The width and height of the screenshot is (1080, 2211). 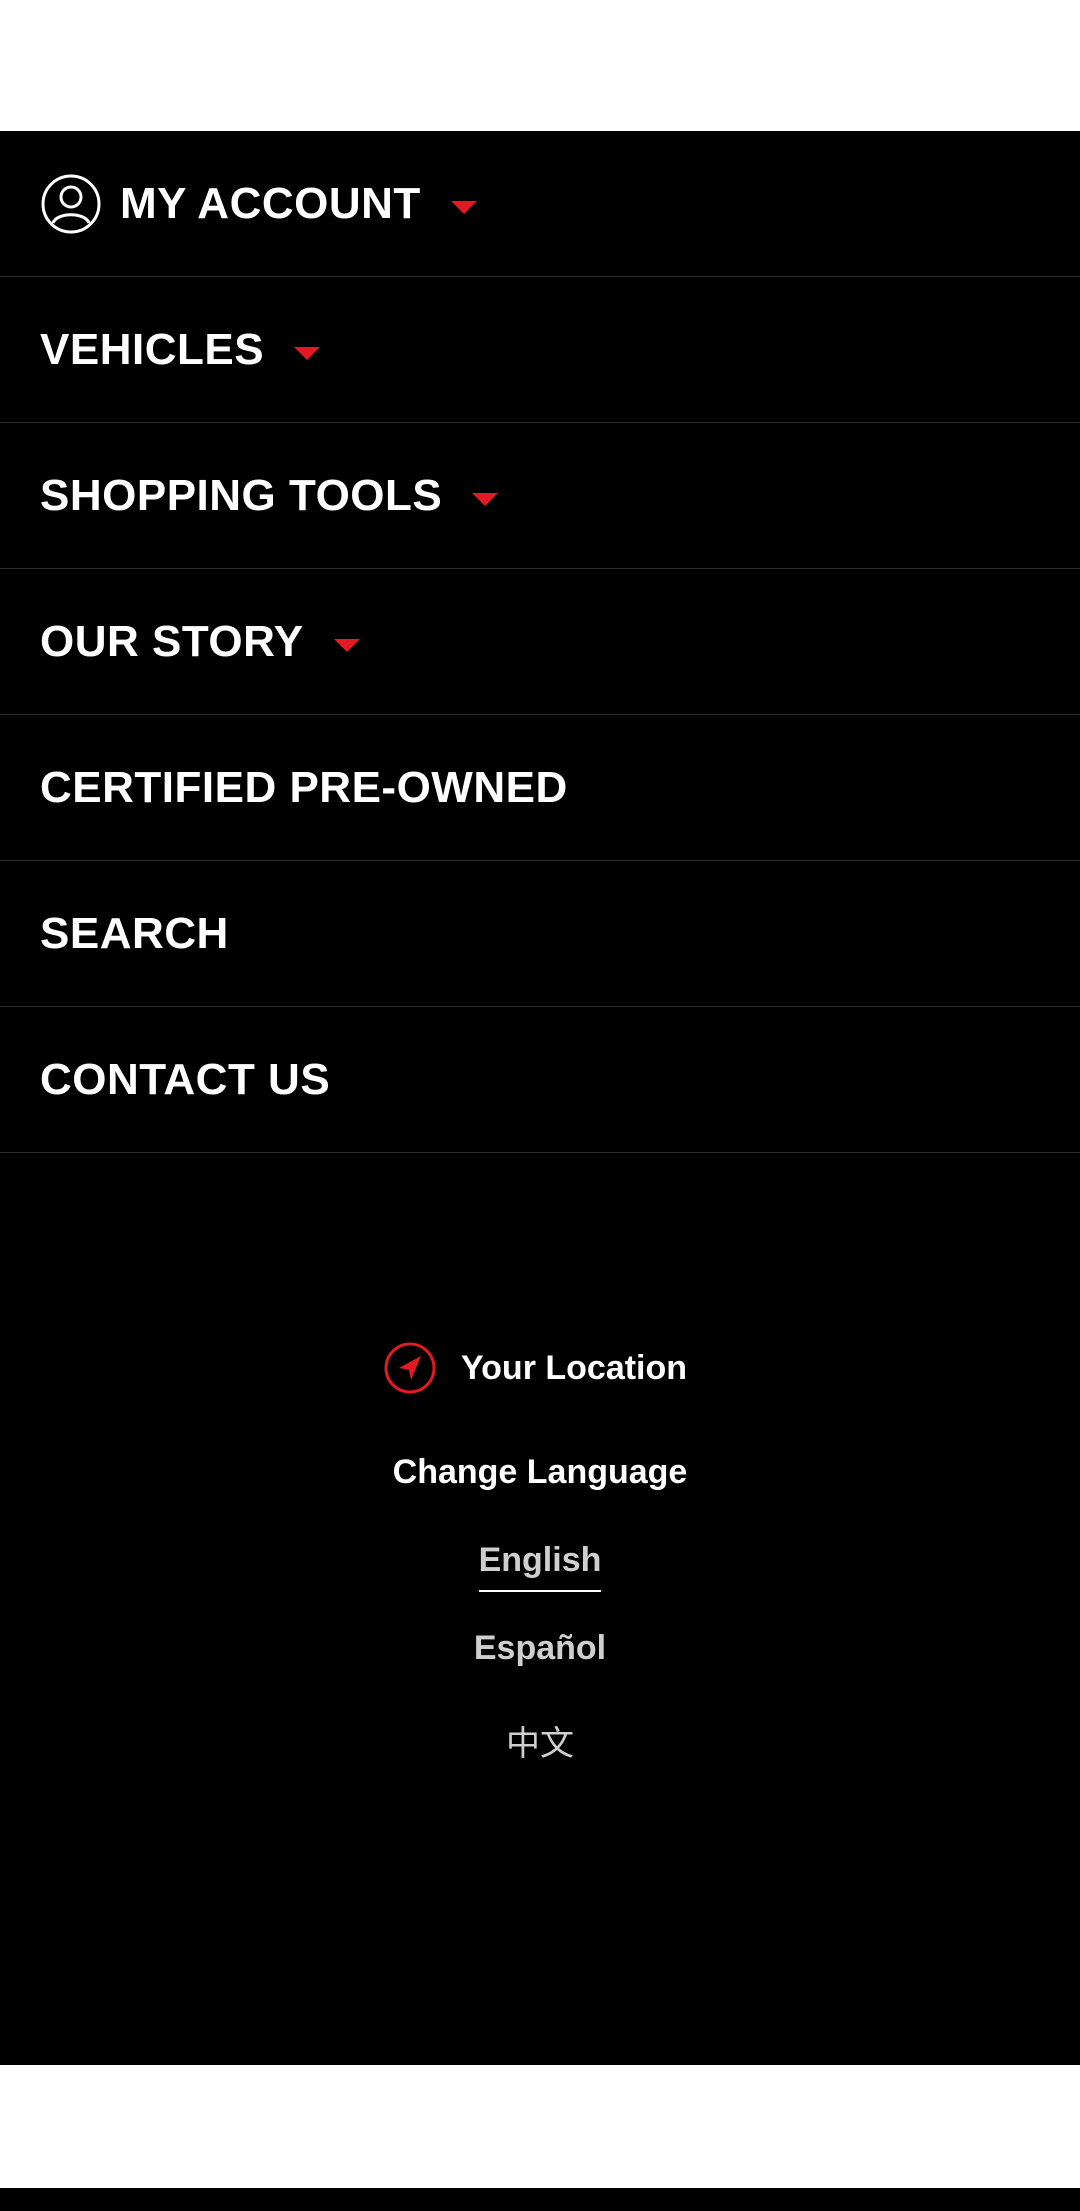 What do you see at coordinates (185, 1079) in the screenshot?
I see `nav-label-contact-us: CONTACT US` at bounding box center [185, 1079].